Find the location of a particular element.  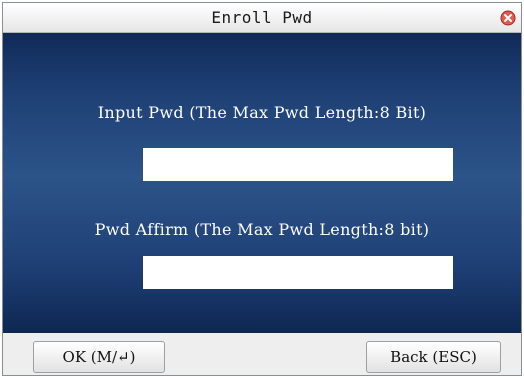

window-title: Enroll Pwd is located at coordinates (262, 17).